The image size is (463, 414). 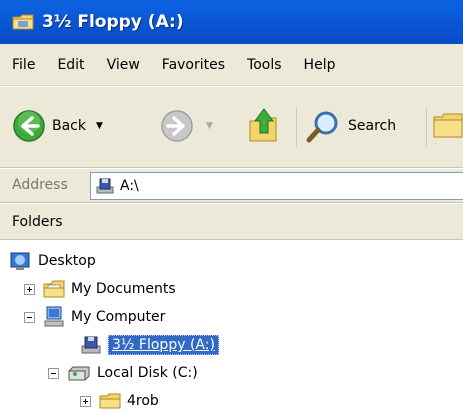 I want to click on folders-button, so click(x=447, y=126).